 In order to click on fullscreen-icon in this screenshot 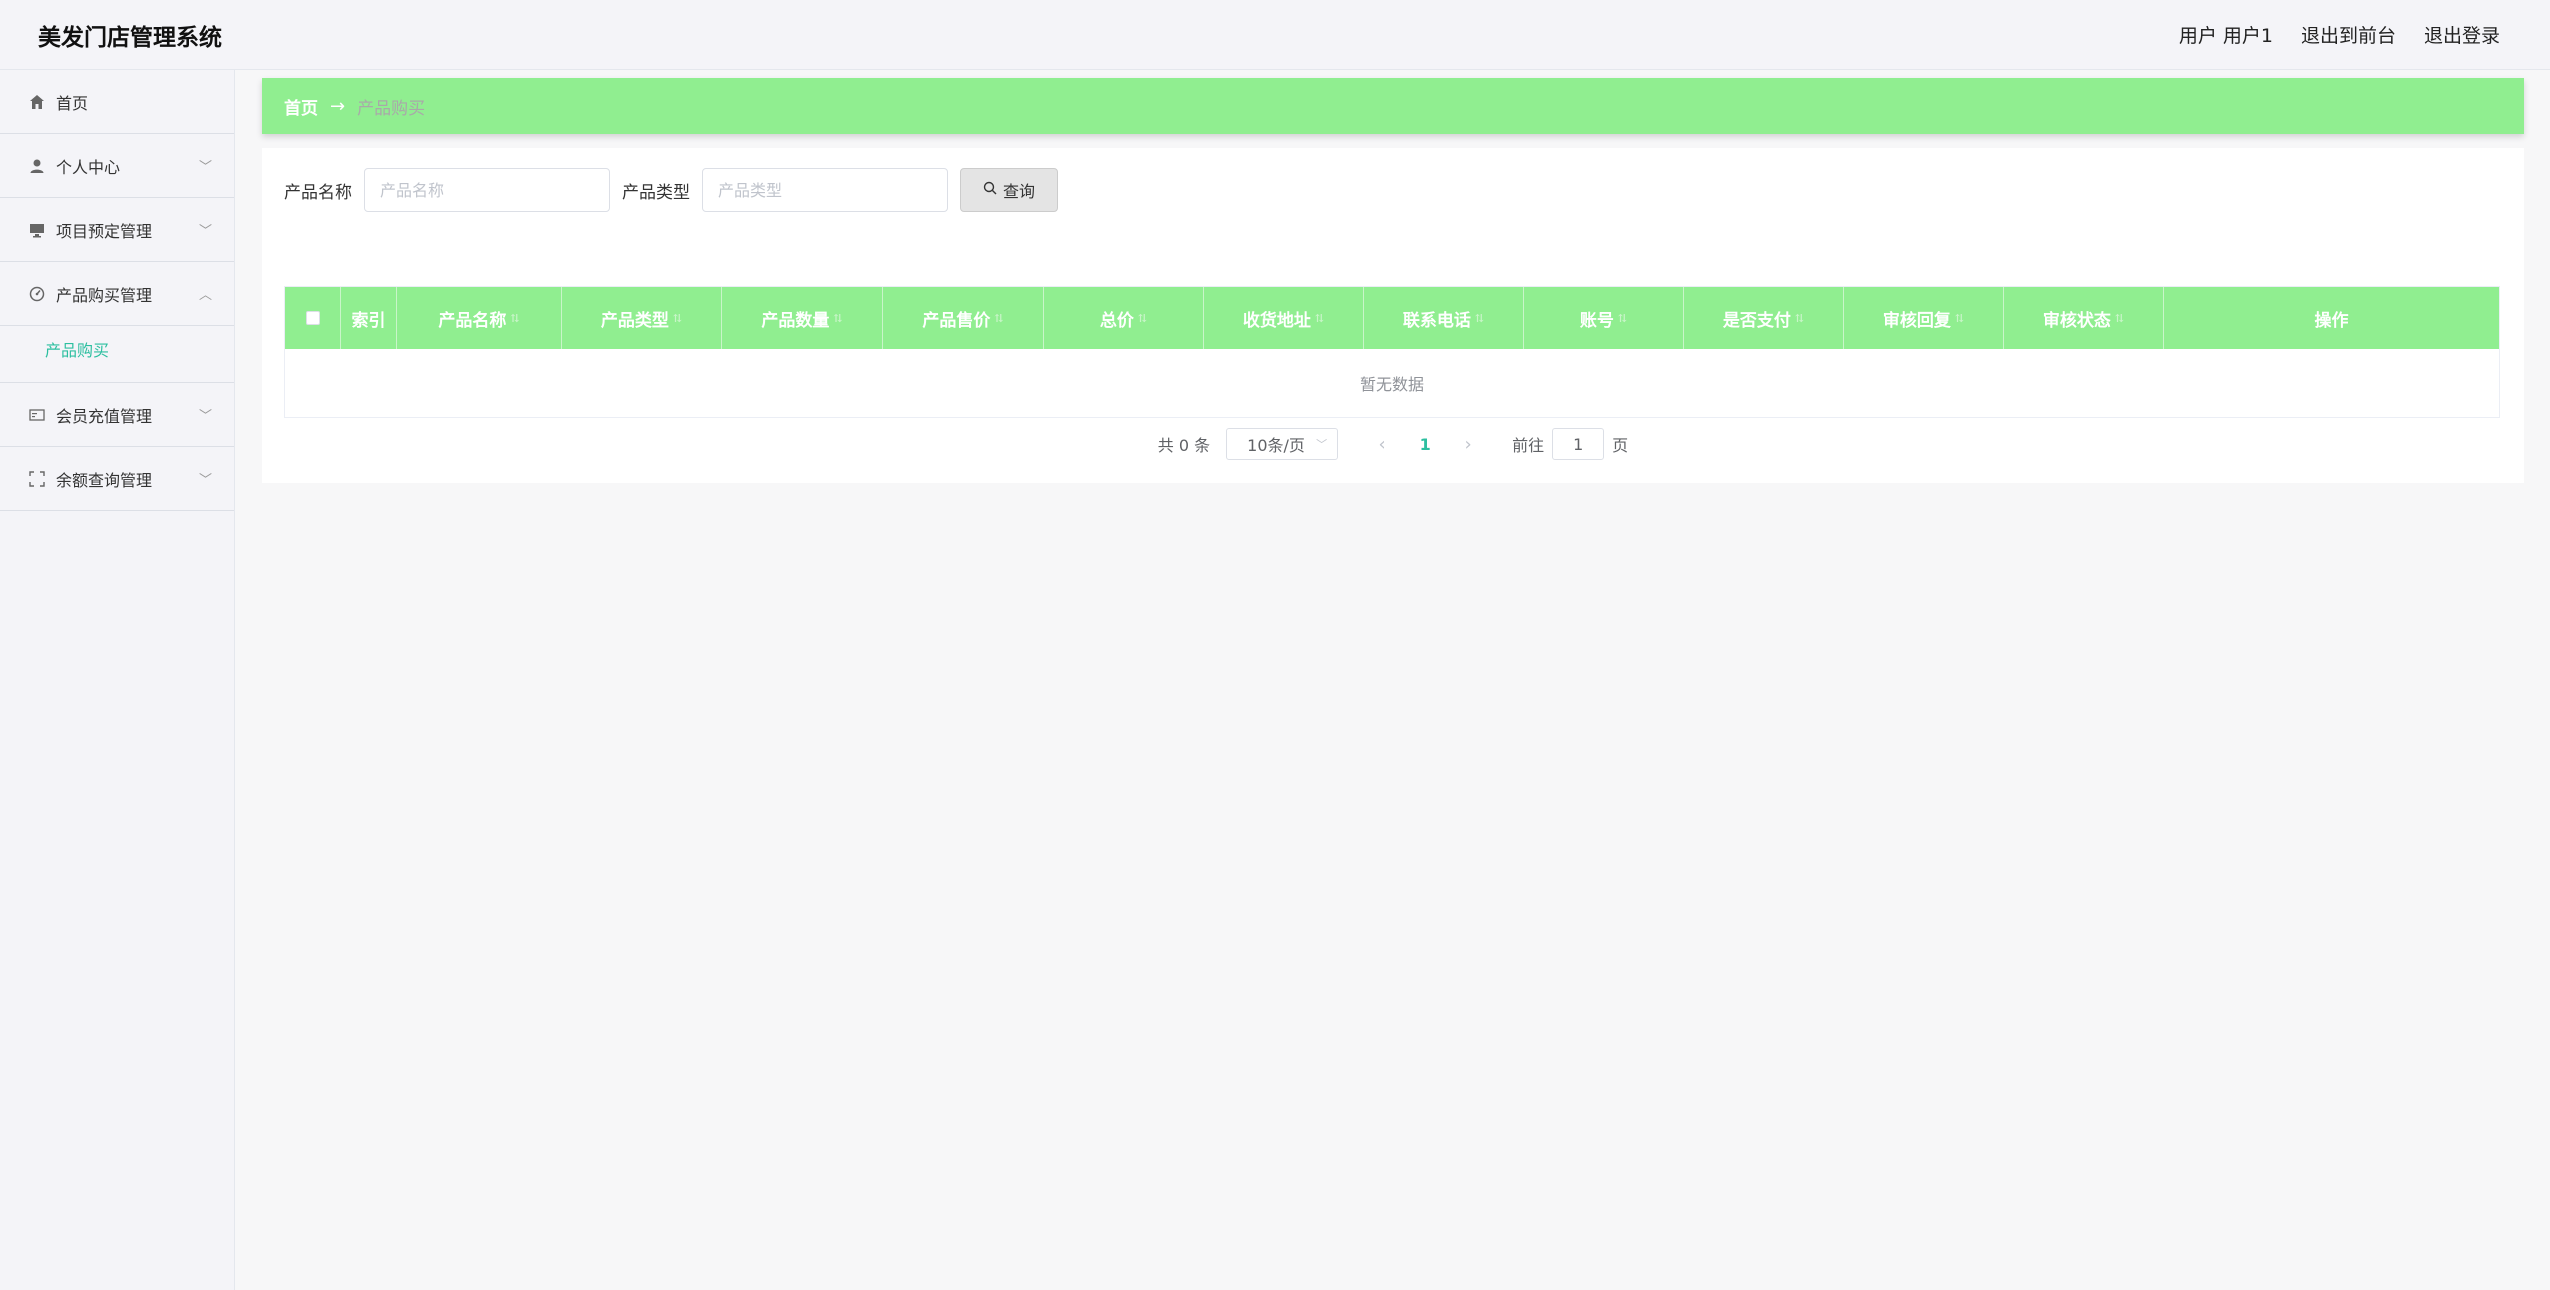, I will do `click(37, 479)`.